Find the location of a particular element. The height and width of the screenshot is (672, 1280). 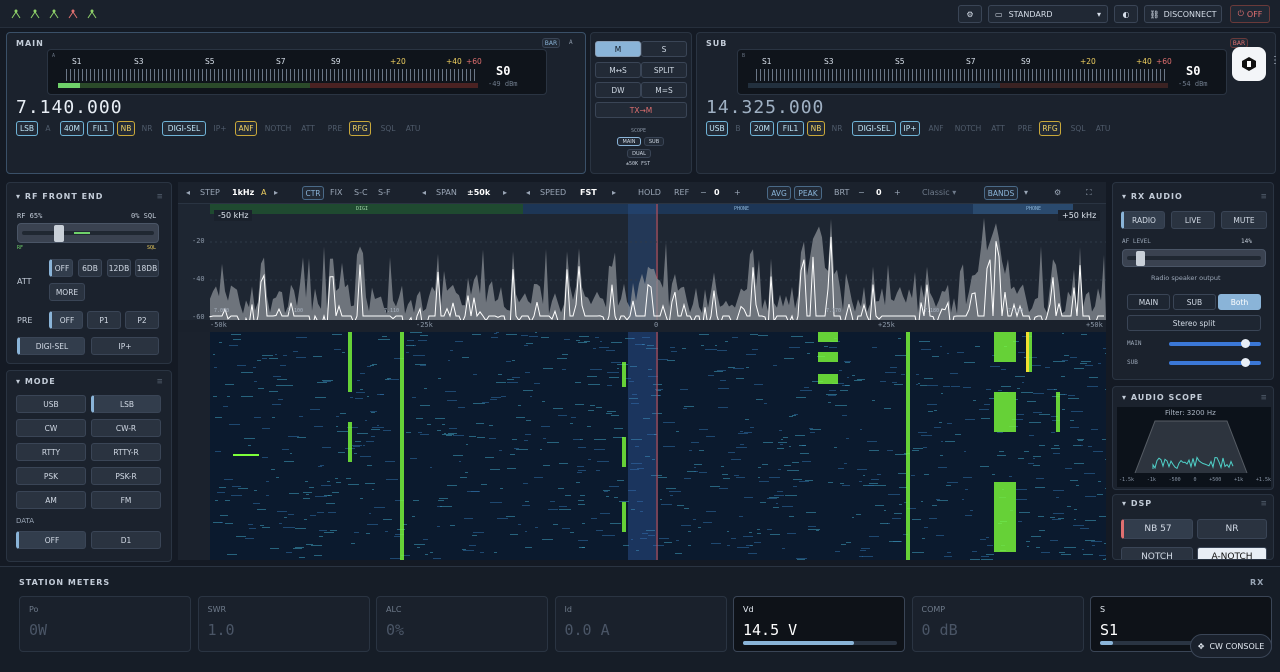

avg-button: AVG is located at coordinates (779, 193).